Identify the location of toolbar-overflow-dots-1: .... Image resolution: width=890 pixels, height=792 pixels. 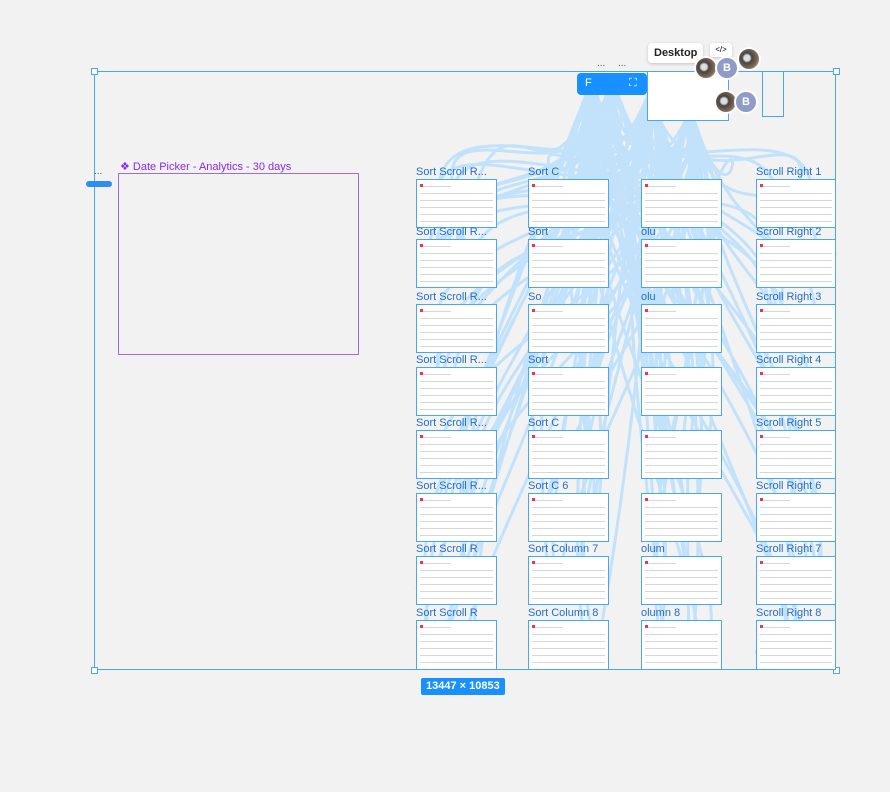
(601, 63).